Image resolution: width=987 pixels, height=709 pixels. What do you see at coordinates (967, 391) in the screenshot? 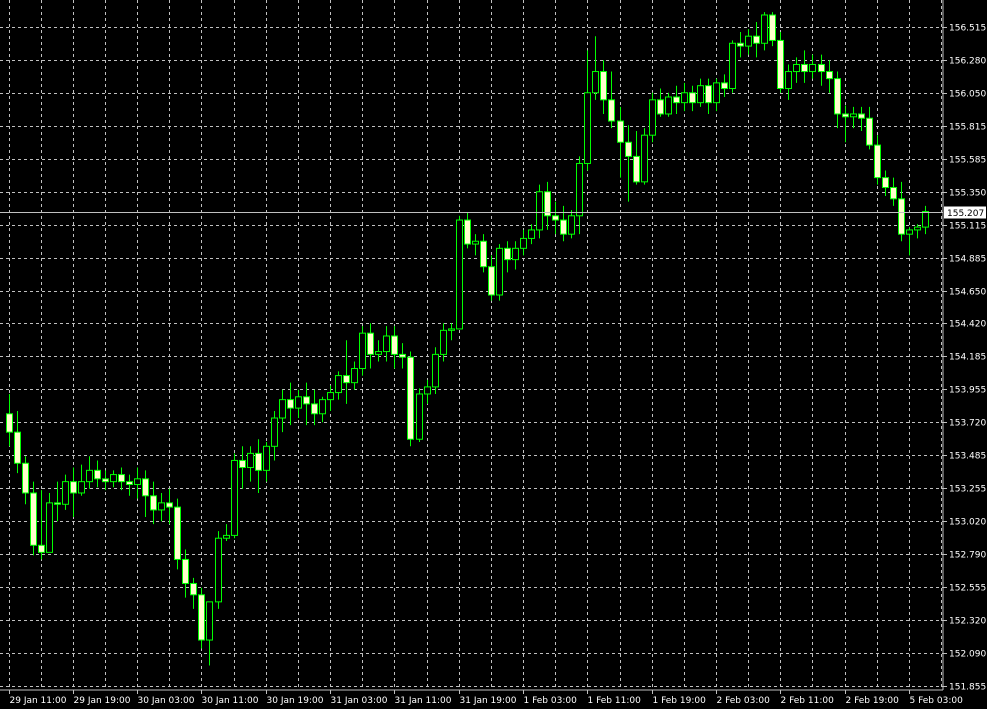
I see `y-tick-label: 153.955` at bounding box center [967, 391].